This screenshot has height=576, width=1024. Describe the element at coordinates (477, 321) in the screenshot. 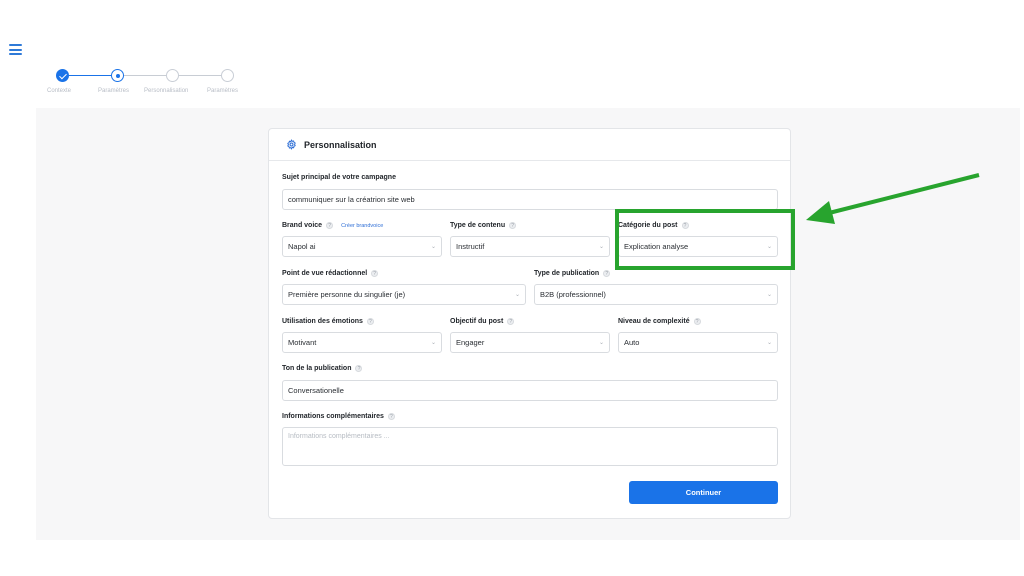

I see `objective-label-text: Objectif du post` at that location.